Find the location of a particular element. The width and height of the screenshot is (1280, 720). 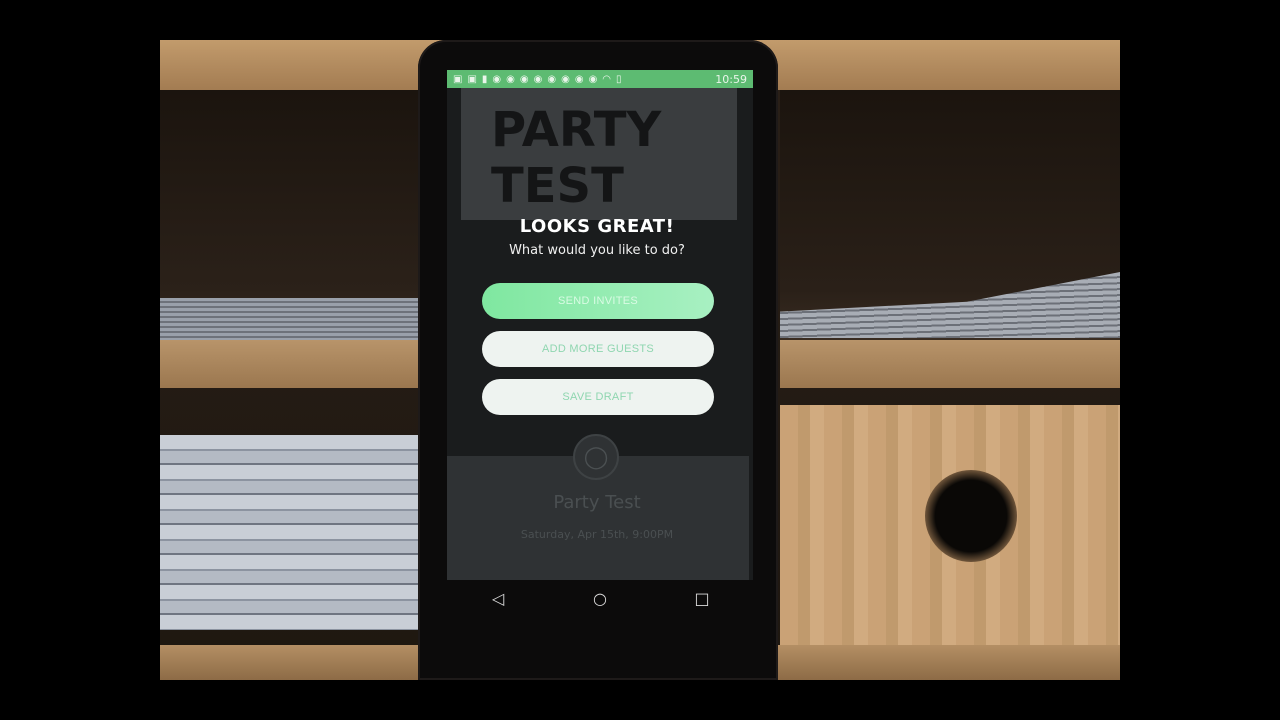

notification-icons: ▣ ▣ ▮ ◉ ◉ ◉ ◉ ◉ ◉ ◉ ◉ ◠ ▯ is located at coordinates (537, 79).